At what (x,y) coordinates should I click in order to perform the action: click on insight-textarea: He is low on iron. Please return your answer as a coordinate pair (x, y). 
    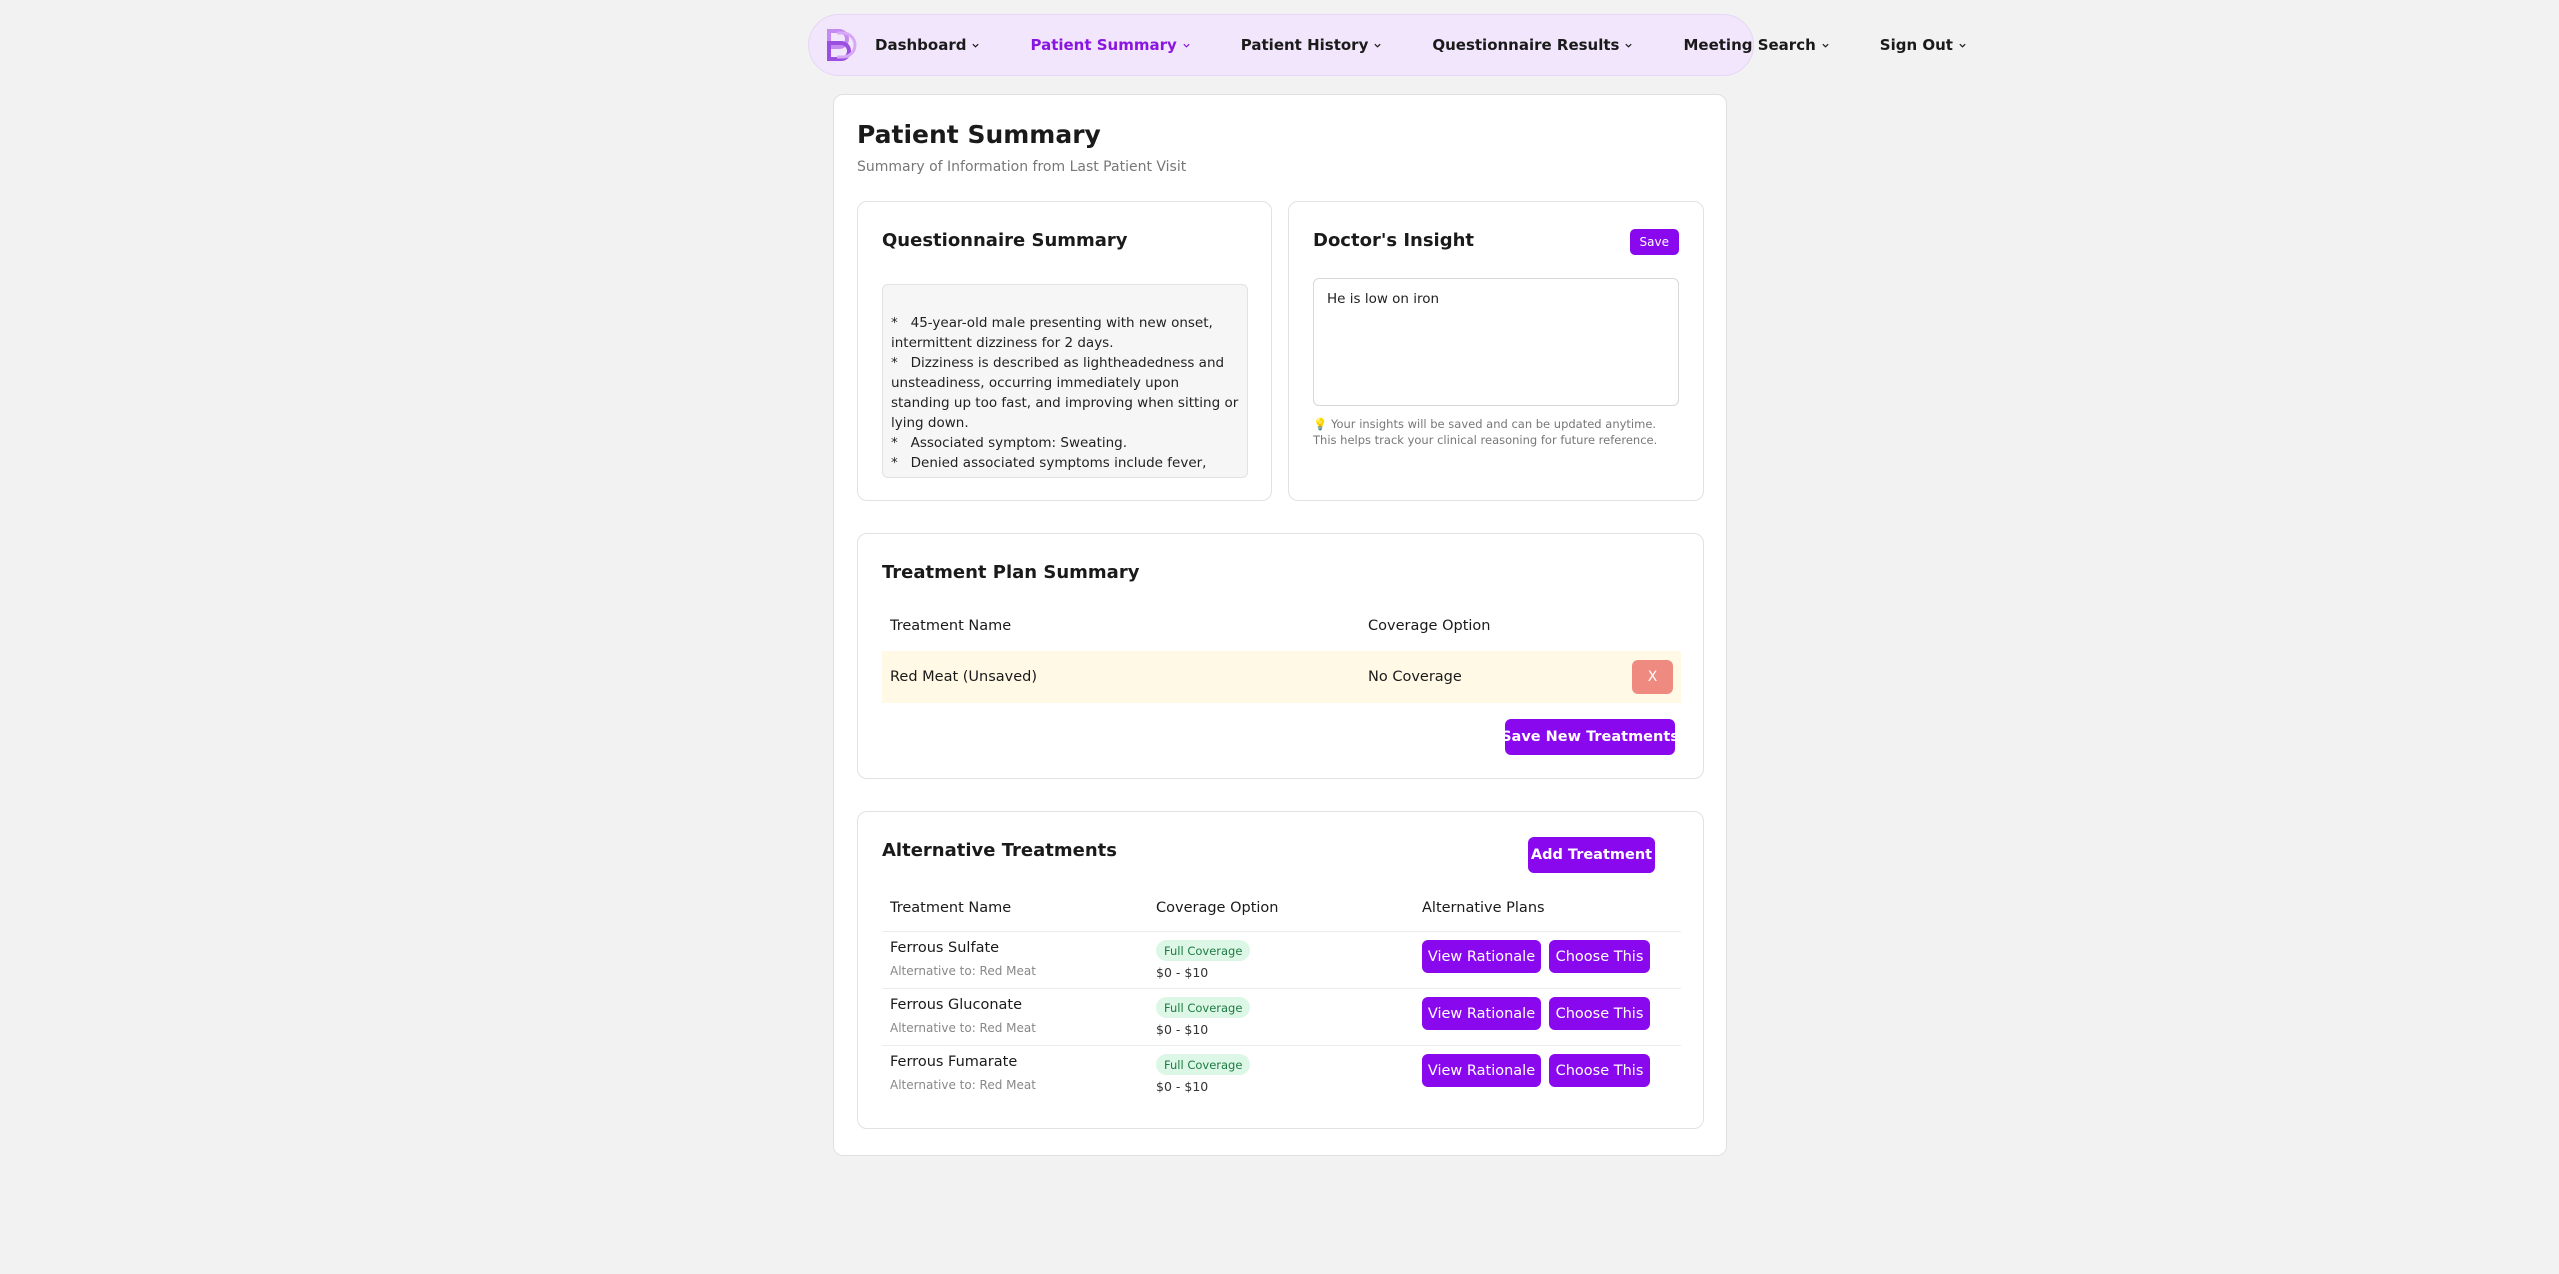
    Looking at the image, I should click on (1496, 342).